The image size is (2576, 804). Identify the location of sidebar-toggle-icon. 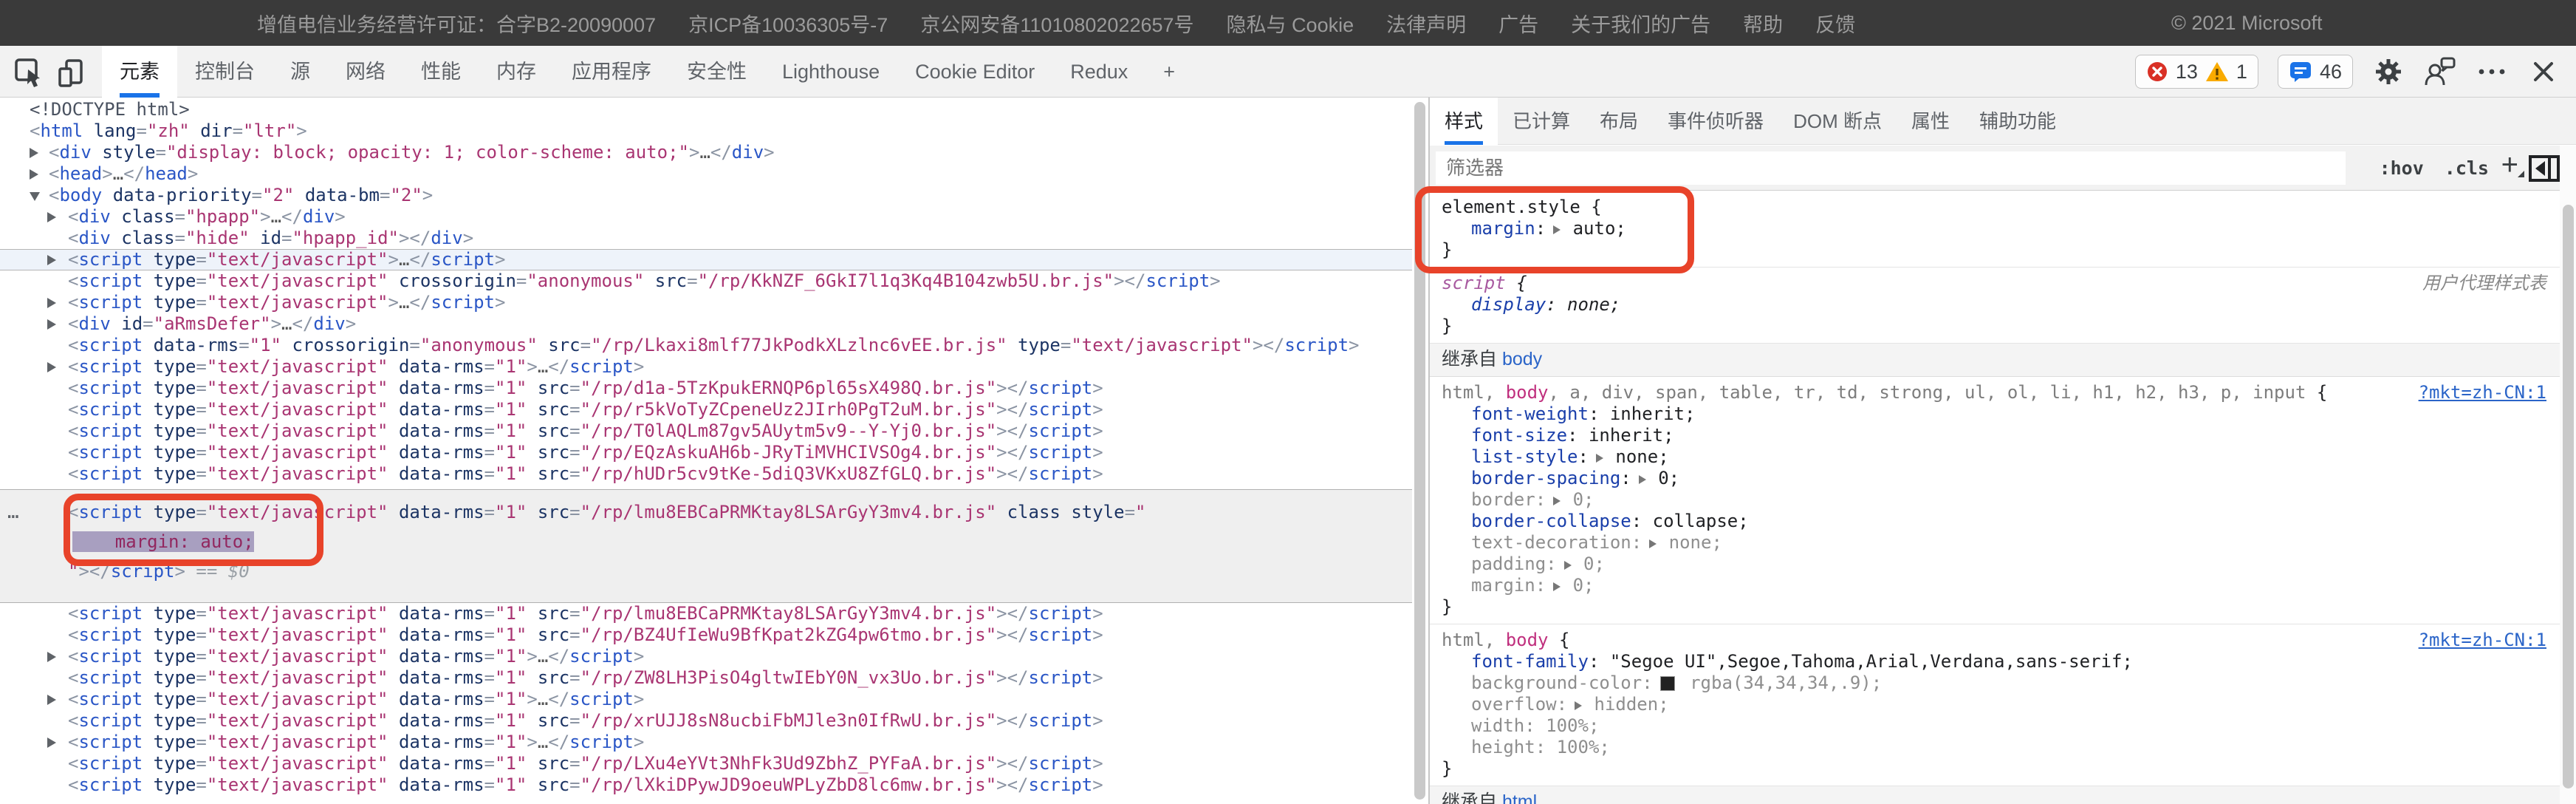
(2544, 170).